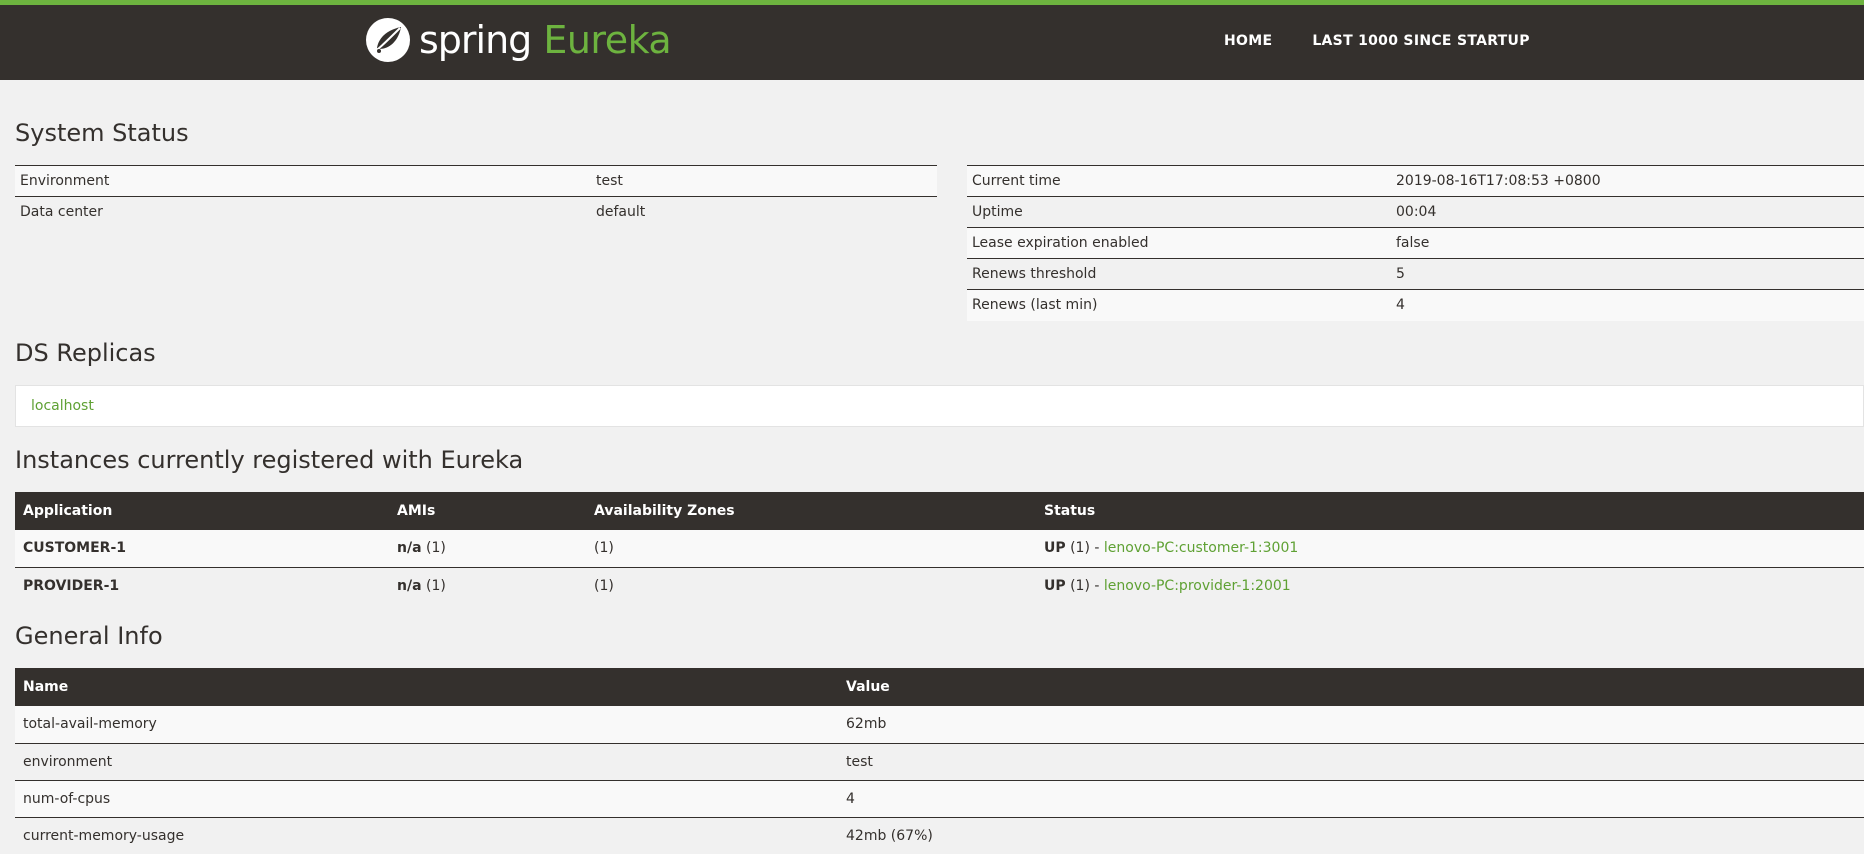  I want to click on status-row: Renews threshold 5, so click(1415, 274).